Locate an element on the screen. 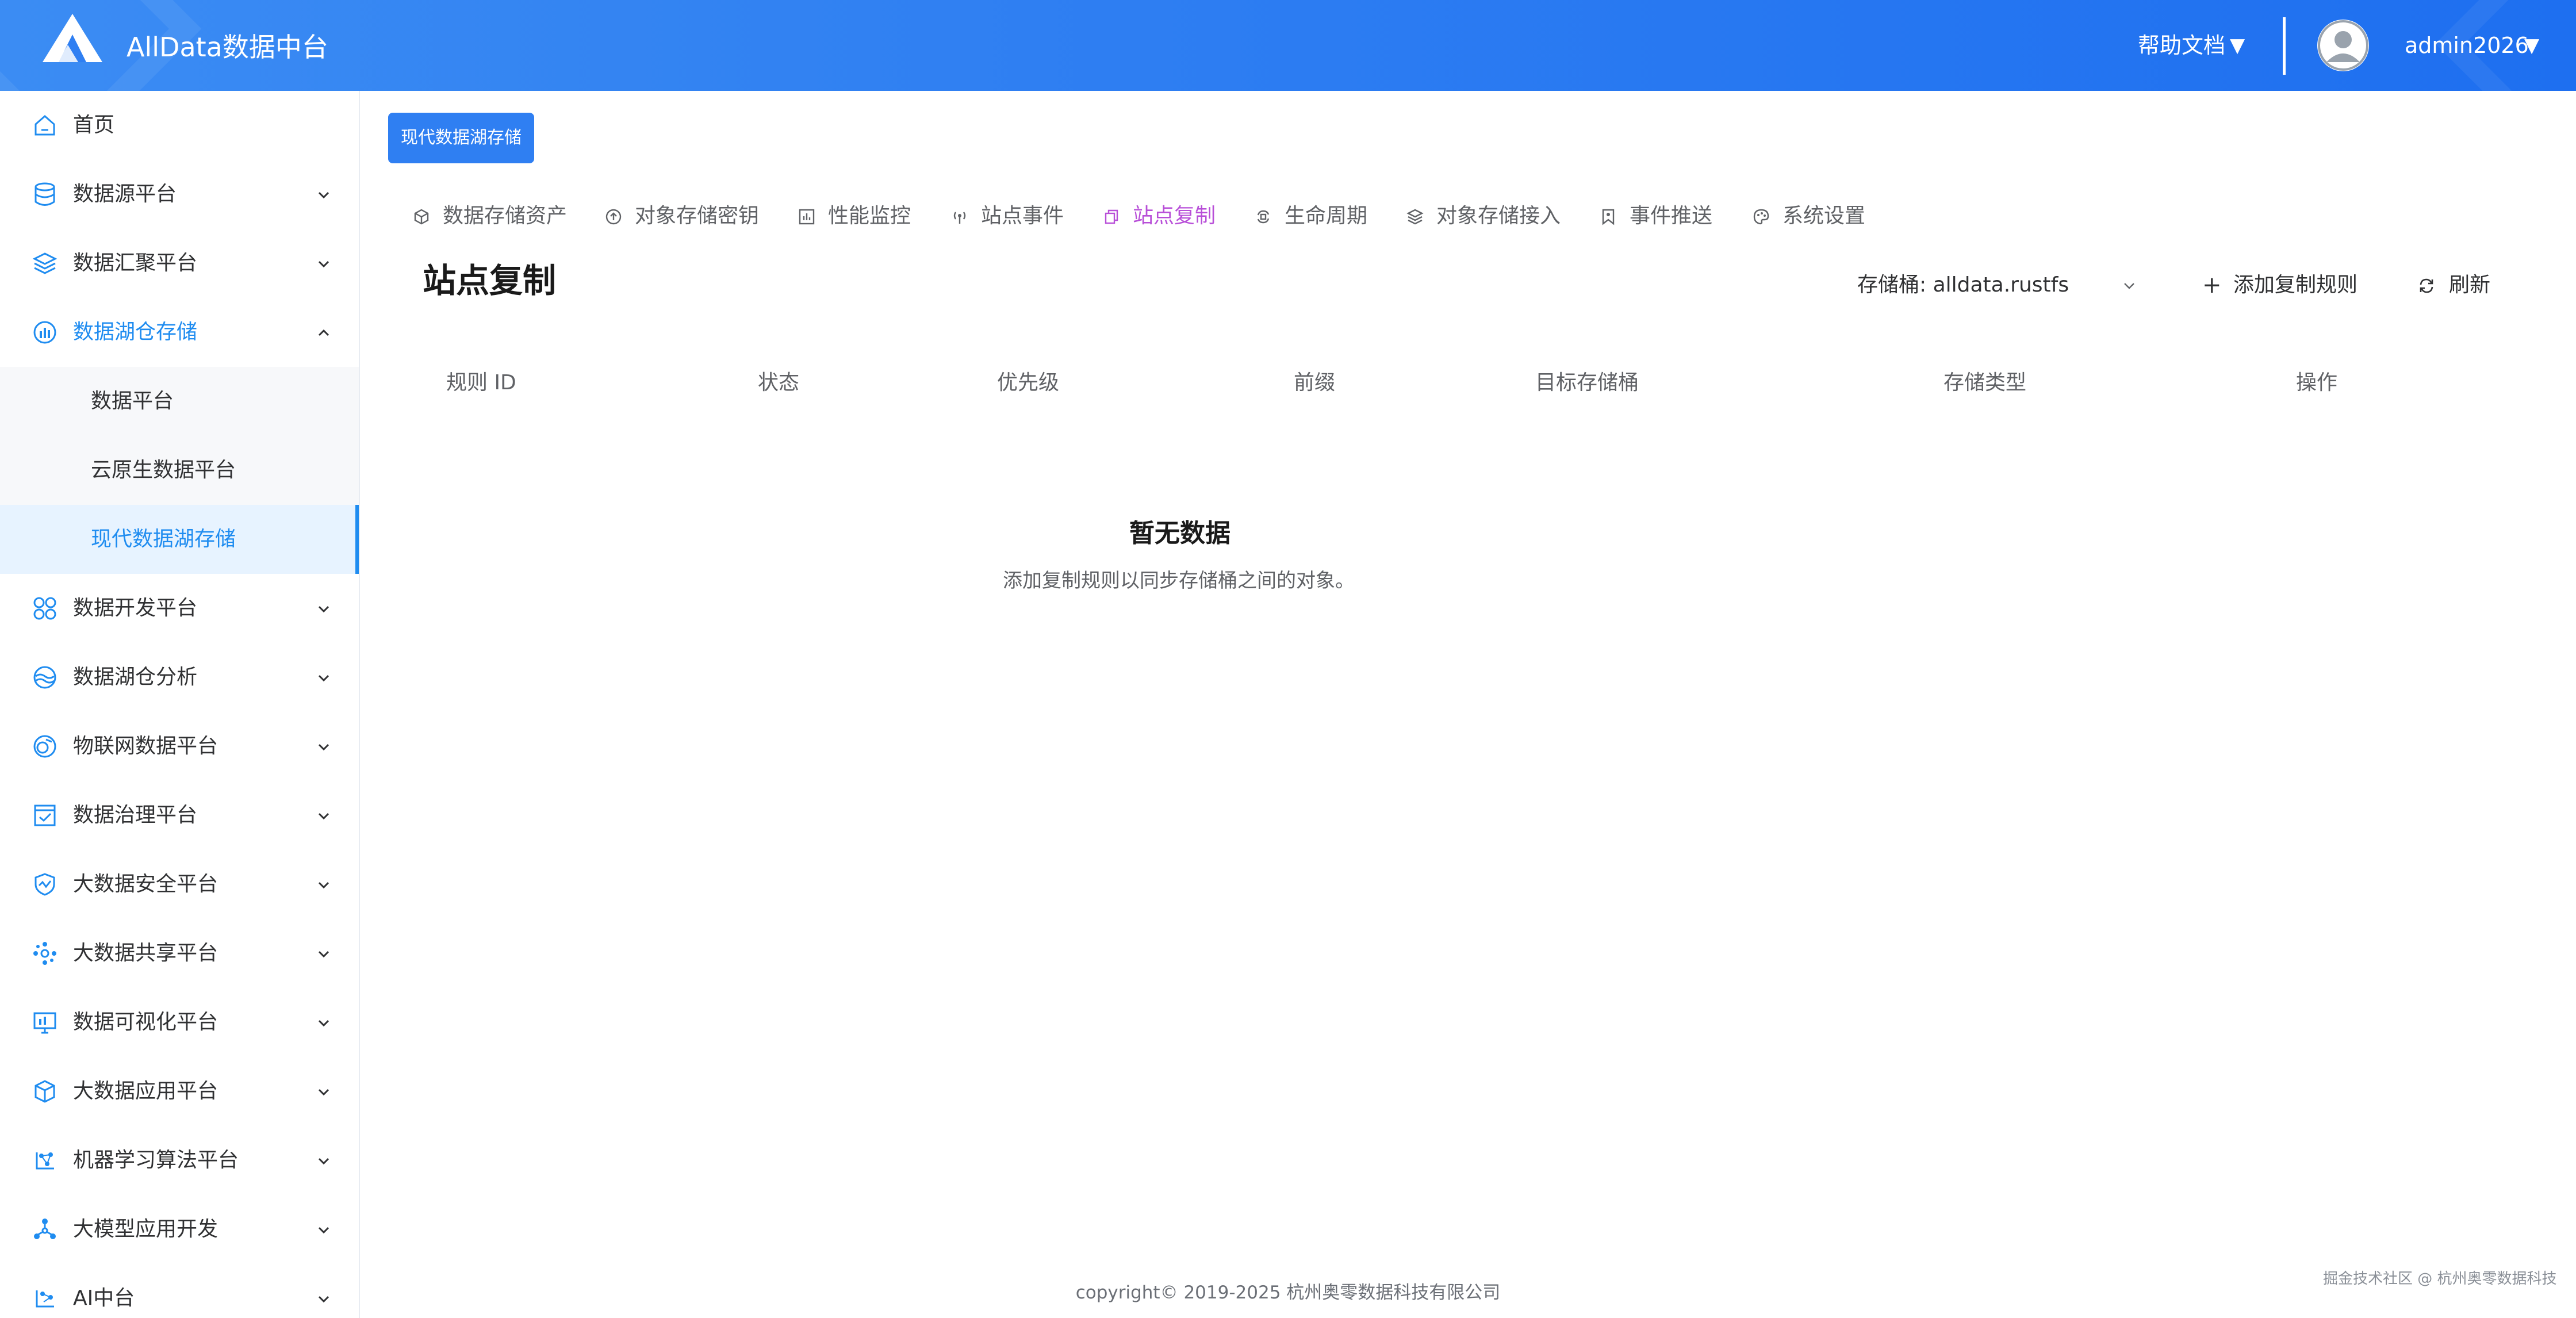 This screenshot has width=2576, height=1318. empty-state-description: 添加复制规则以同步存储桶之间的对象。 is located at coordinates (1179, 580).